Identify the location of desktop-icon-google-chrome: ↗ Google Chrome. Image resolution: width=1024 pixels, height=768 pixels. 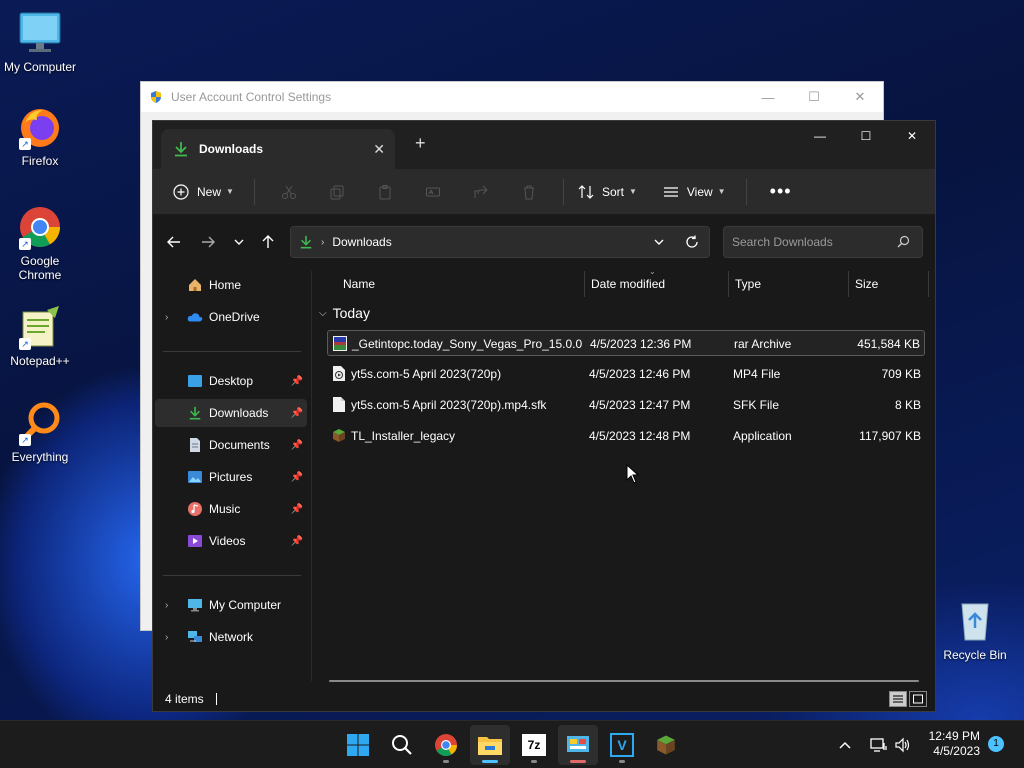
(40, 243).